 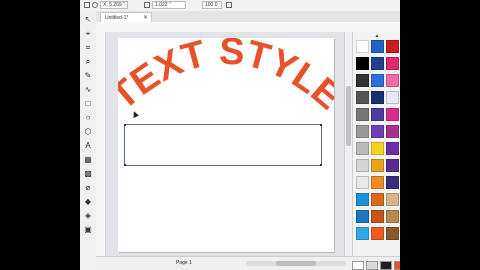 What do you see at coordinates (88, 62) in the screenshot?
I see `zoom-icon: ⌕` at bounding box center [88, 62].